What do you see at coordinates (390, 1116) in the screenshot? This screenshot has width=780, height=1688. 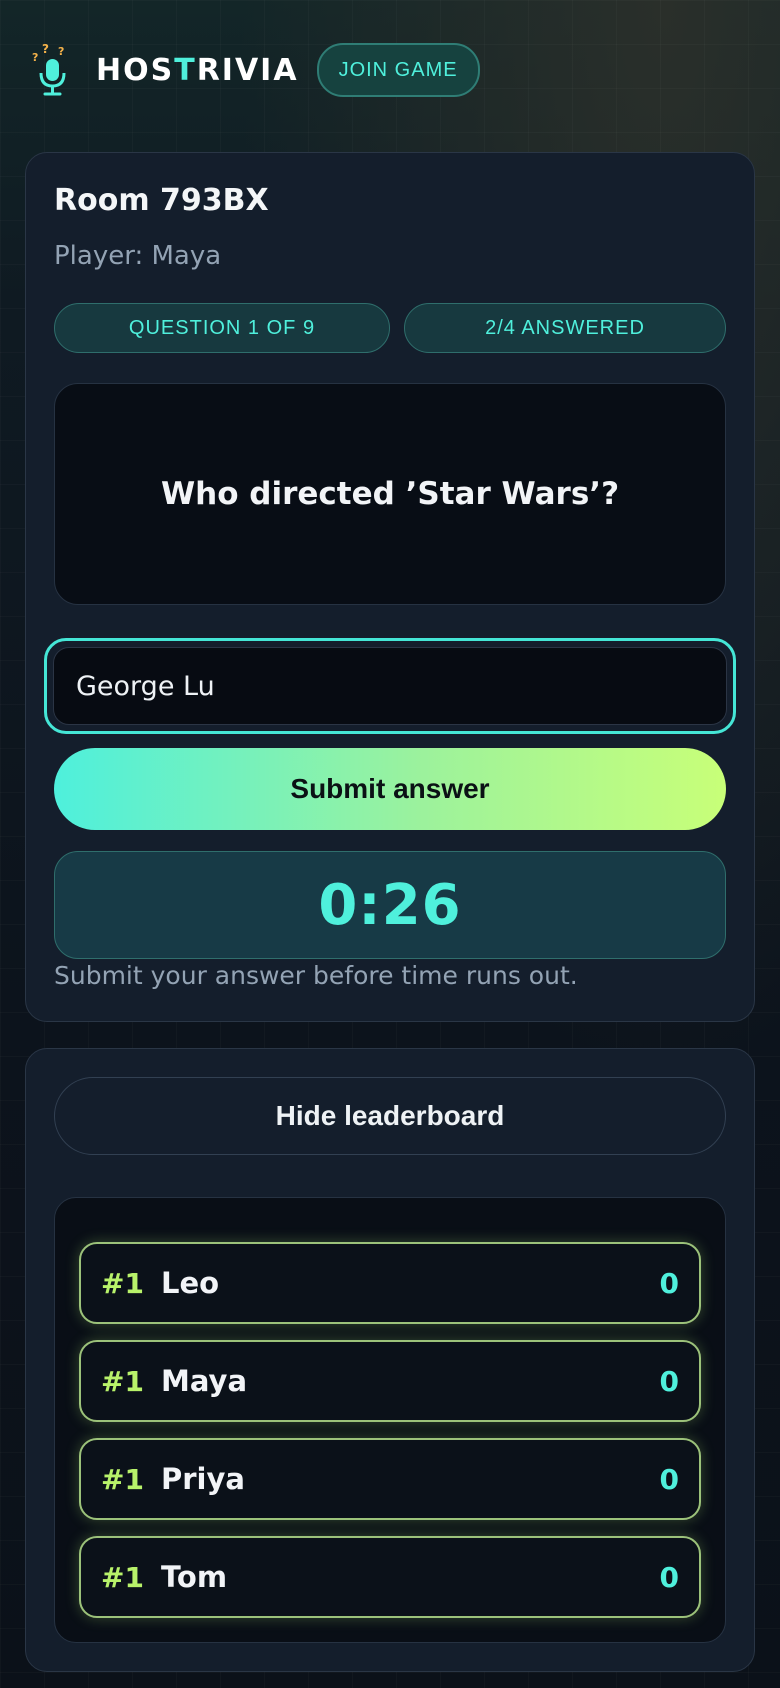 I see `hide-leaderboard-button: Hide leaderboard` at bounding box center [390, 1116].